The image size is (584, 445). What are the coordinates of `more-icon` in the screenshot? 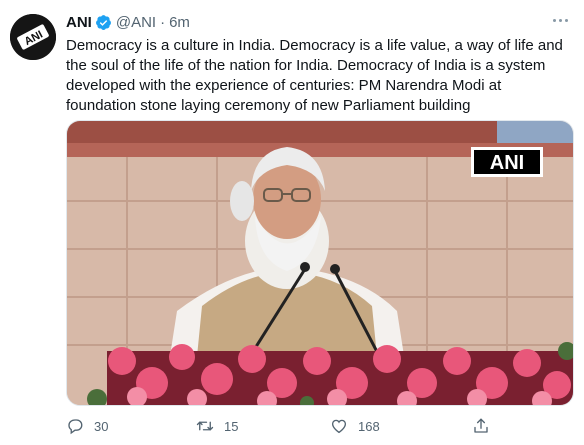 It's located at (554, 20).